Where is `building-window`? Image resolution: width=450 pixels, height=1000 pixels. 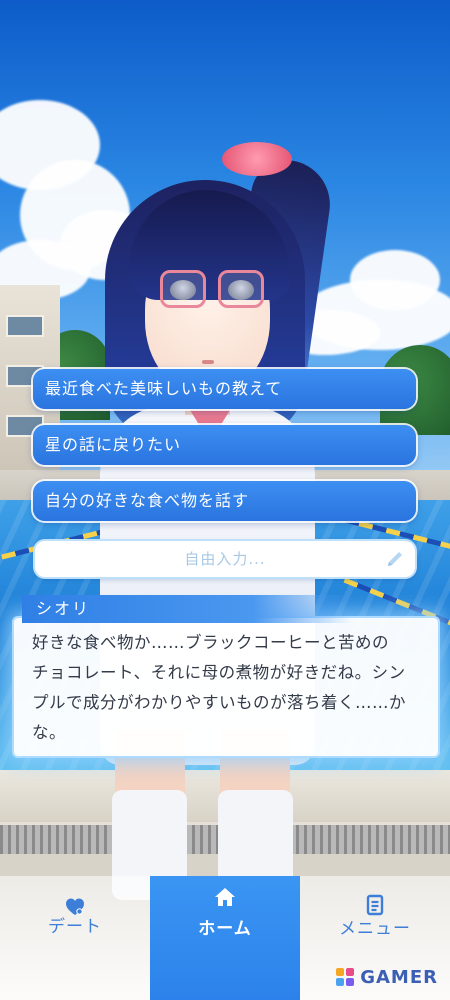 building-window is located at coordinates (25, 326).